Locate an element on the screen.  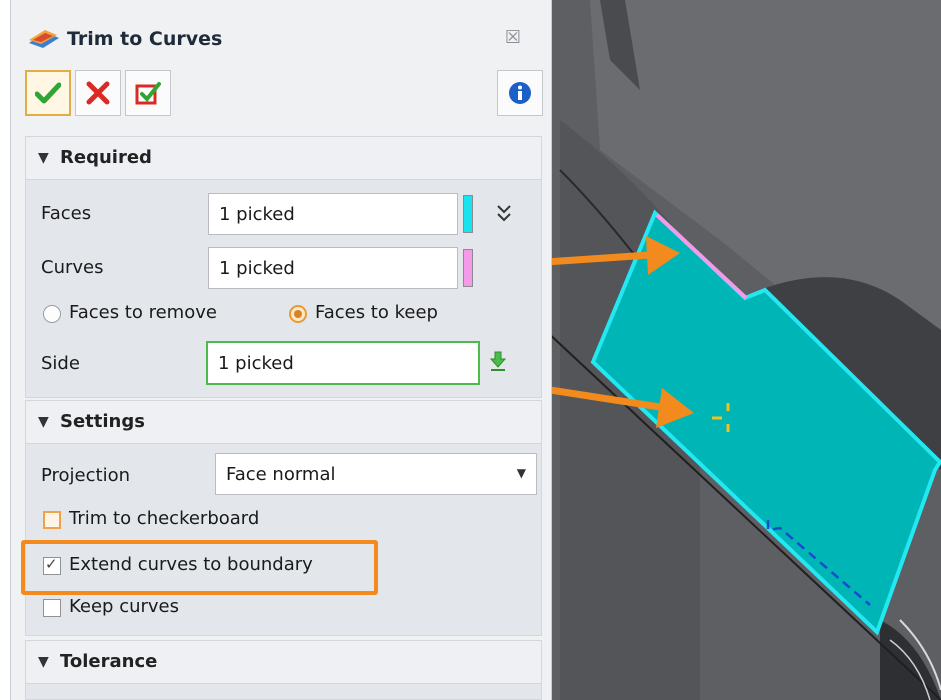
faces-to-remove-radio is located at coordinates (52, 314).